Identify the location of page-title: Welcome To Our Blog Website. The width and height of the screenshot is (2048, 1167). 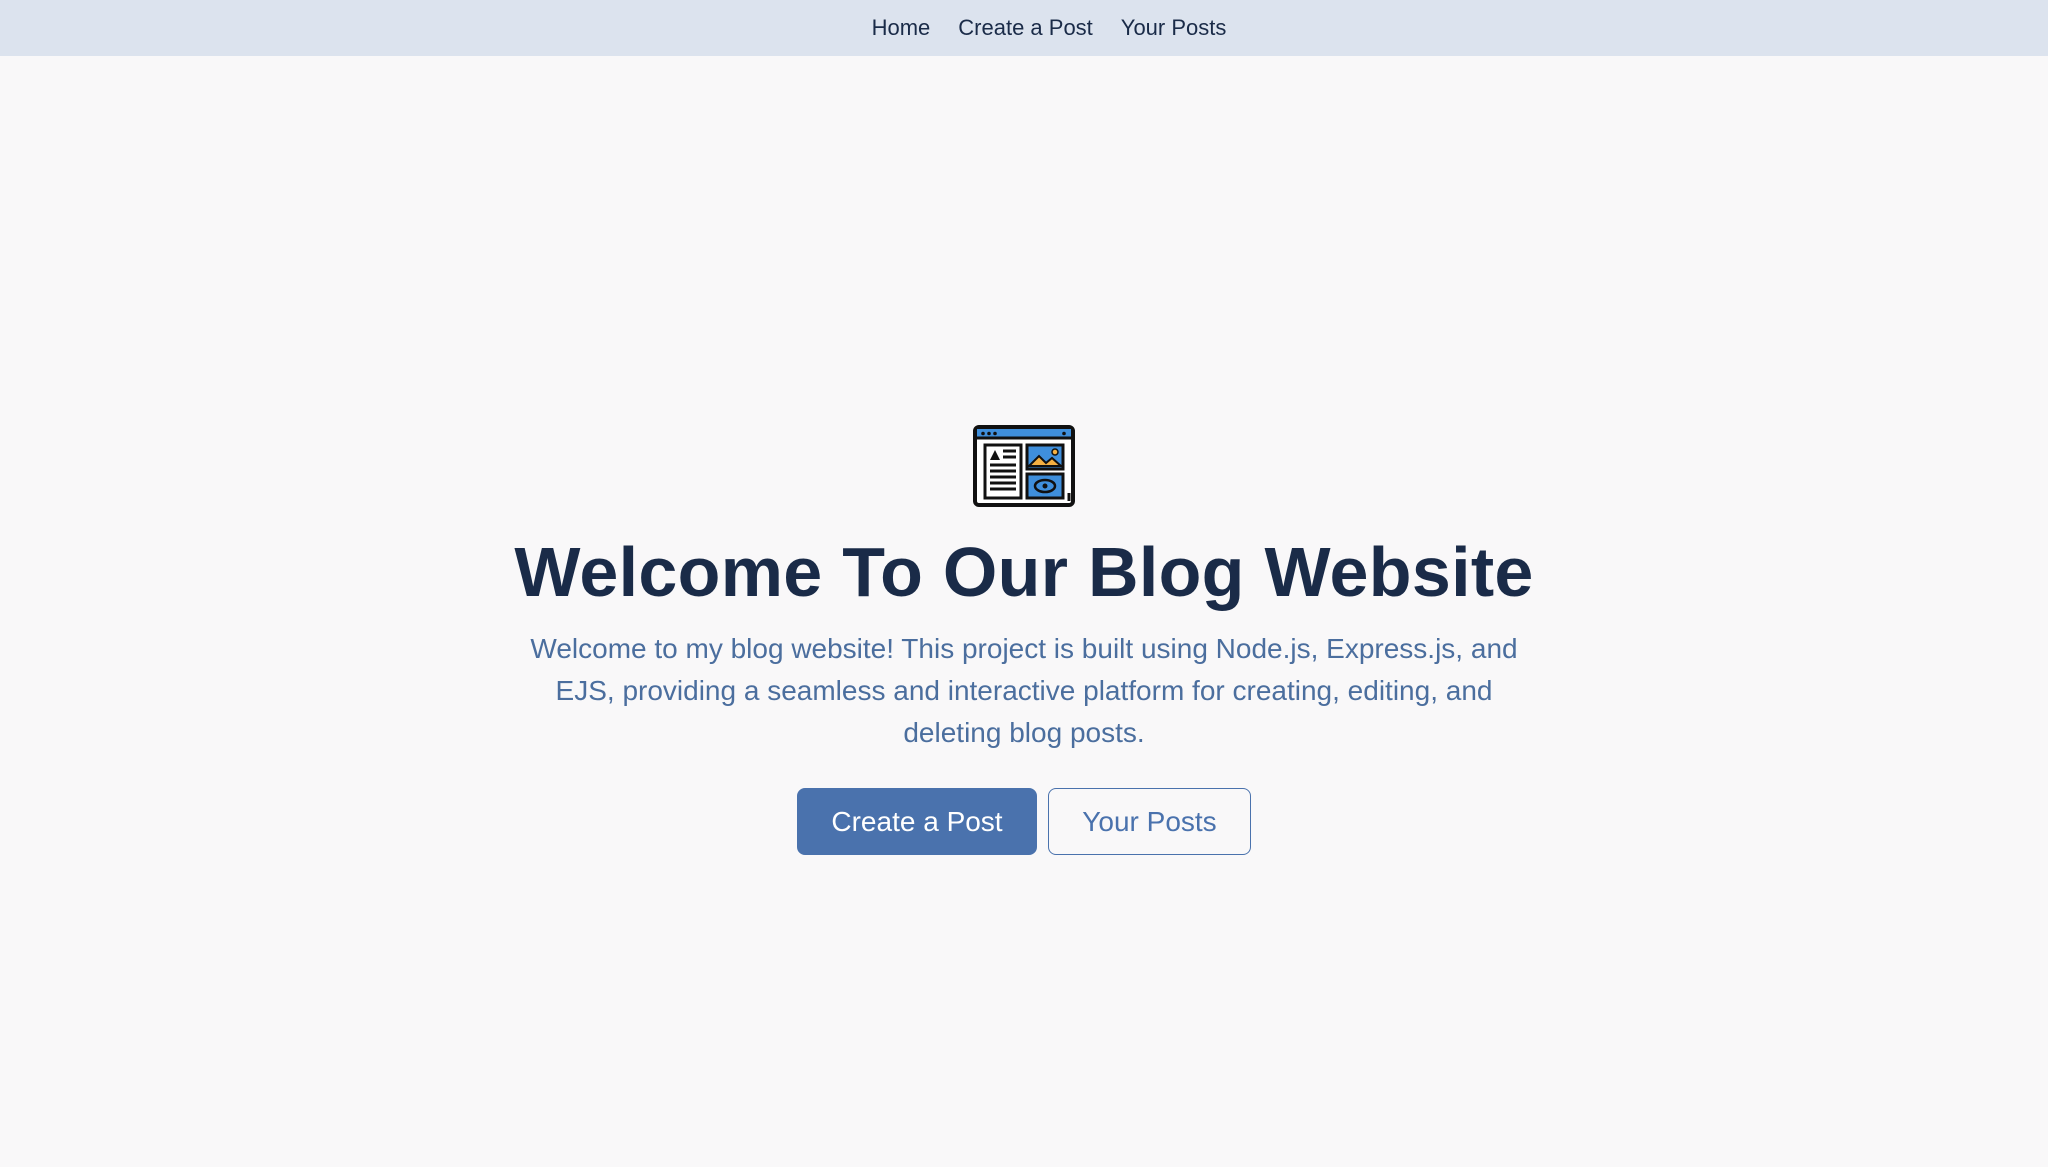
(1024, 572).